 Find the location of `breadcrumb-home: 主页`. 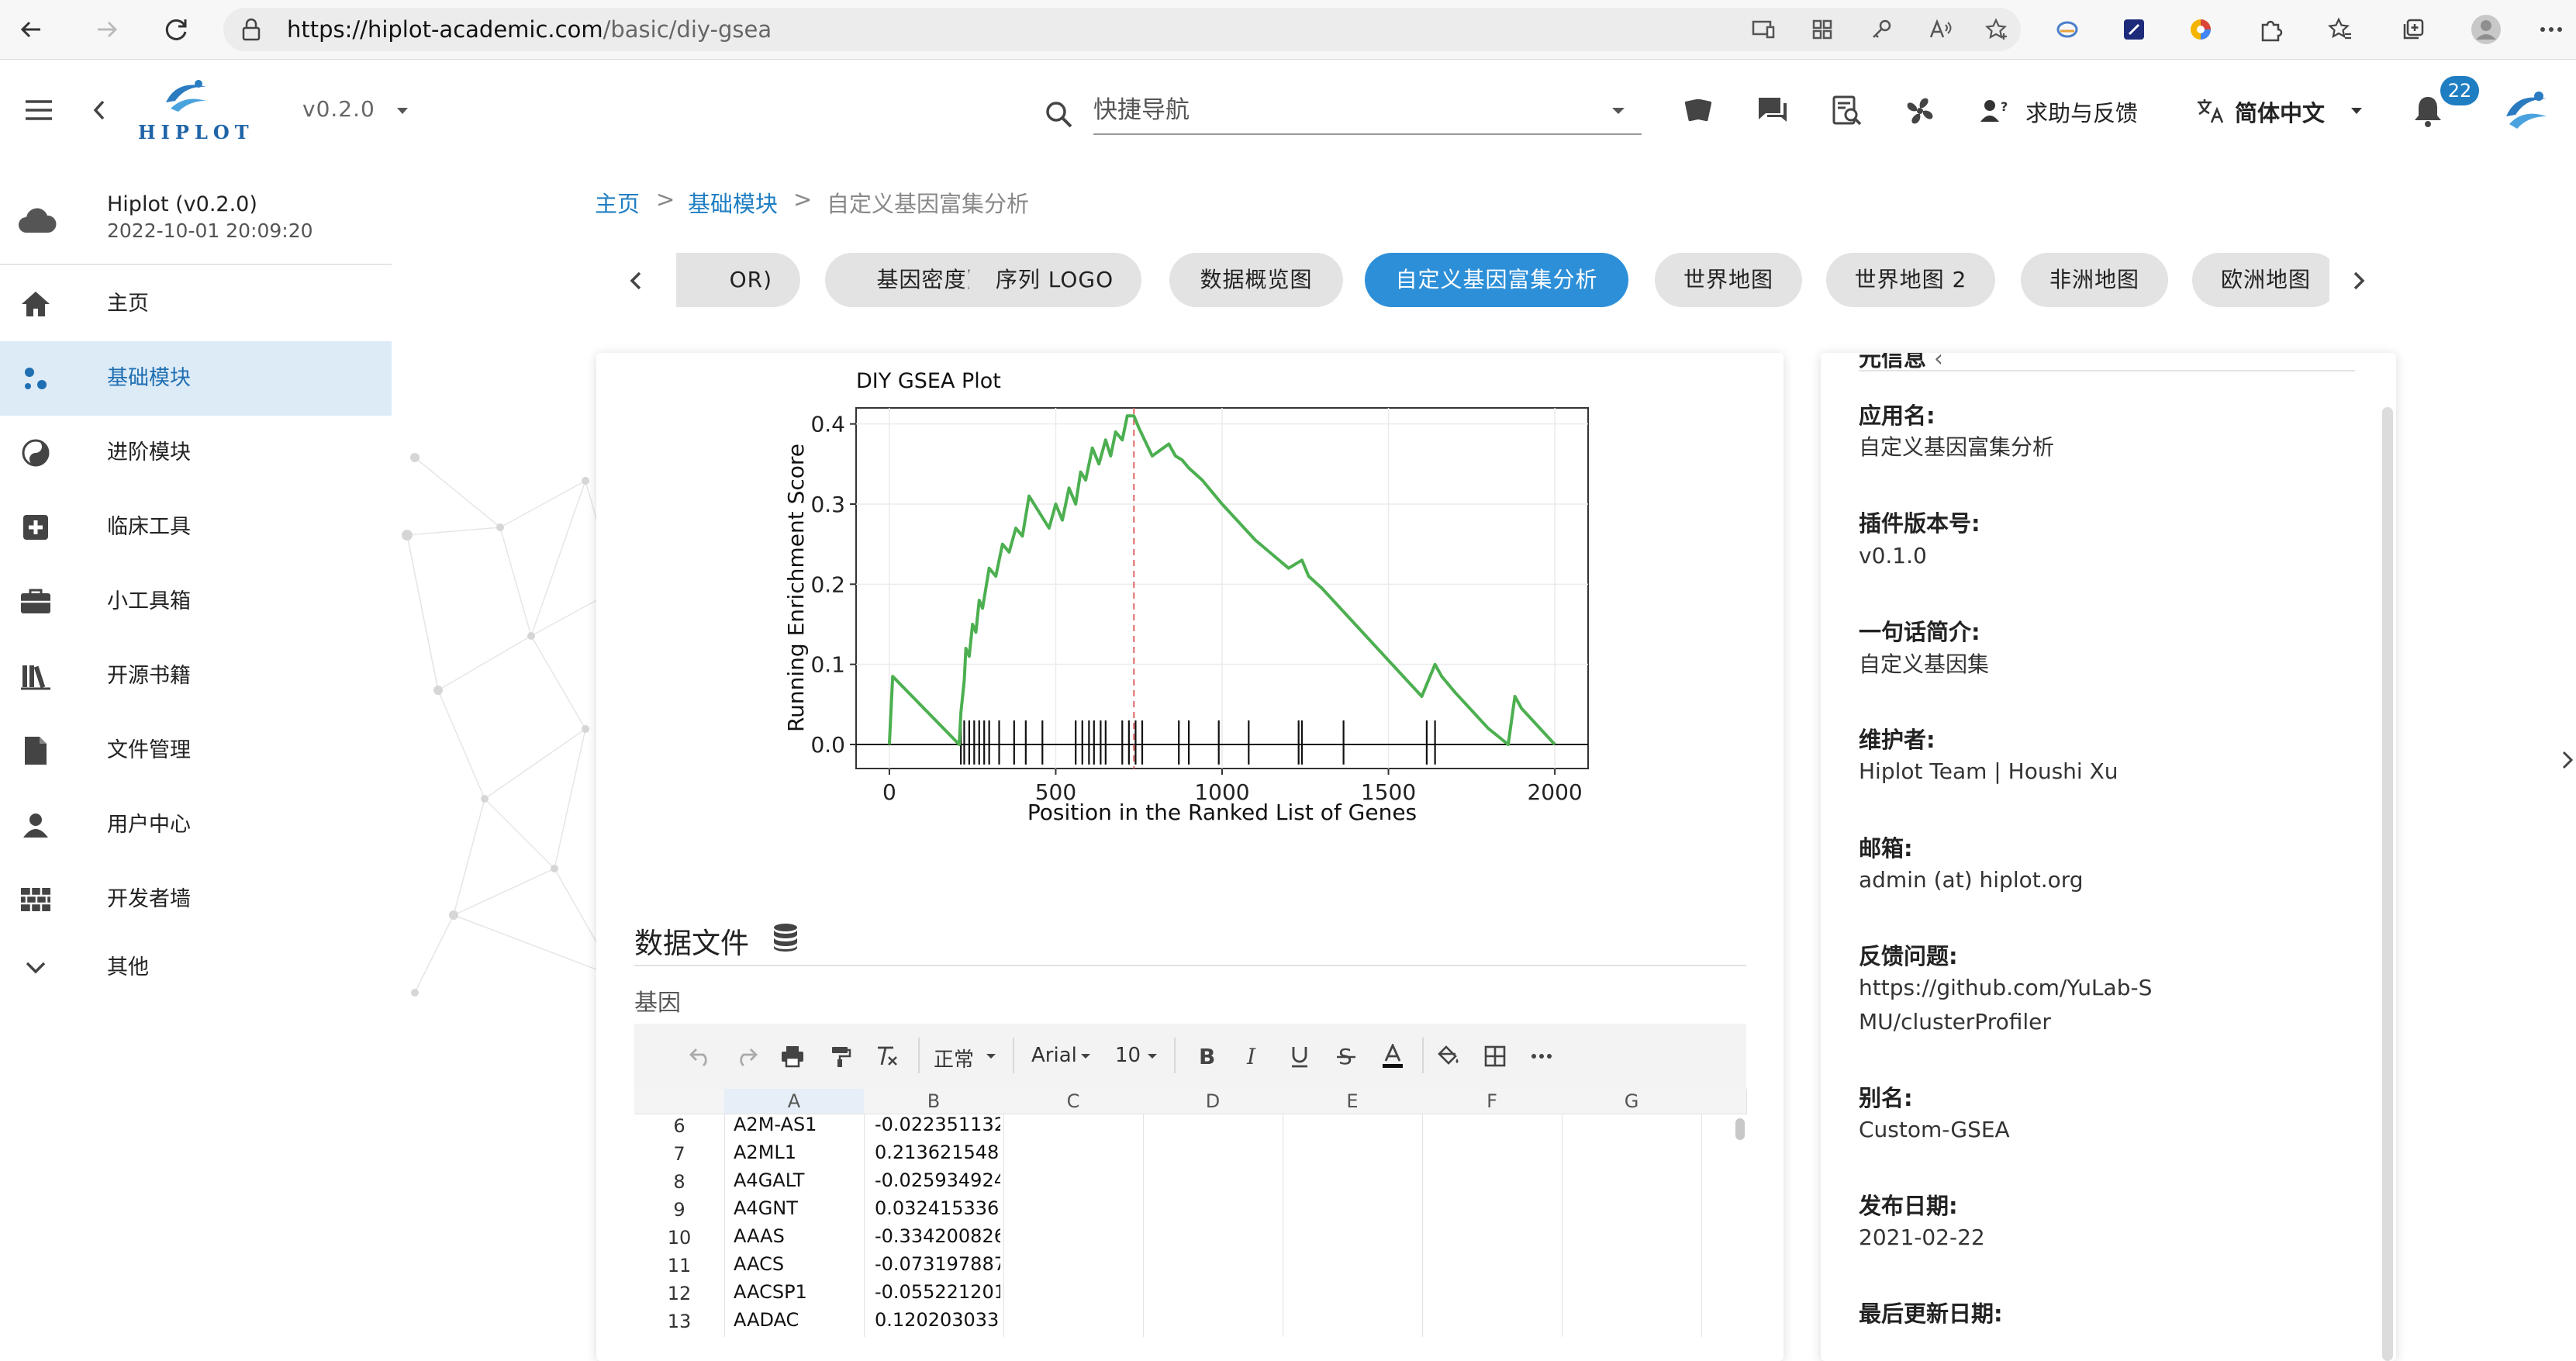

breadcrumb-home: 主页 is located at coordinates (618, 202).